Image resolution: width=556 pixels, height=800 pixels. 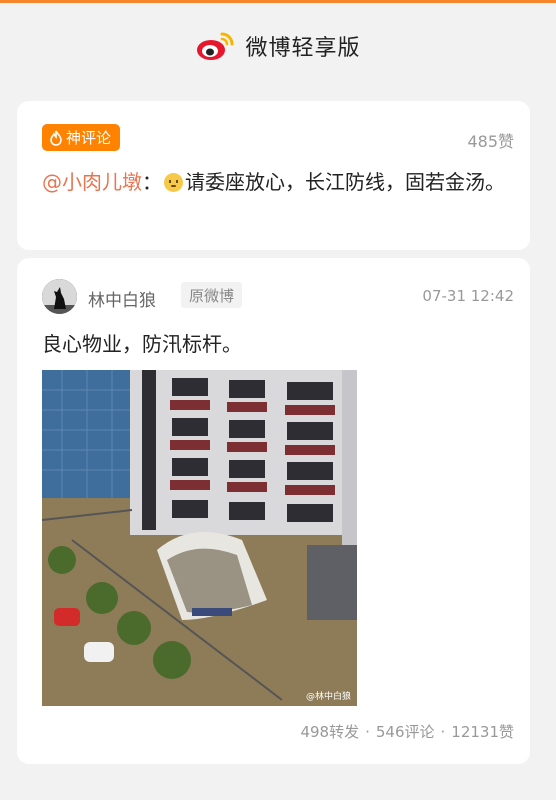 What do you see at coordinates (482, 732) in the screenshot?
I see `like-count: 12131赞` at bounding box center [482, 732].